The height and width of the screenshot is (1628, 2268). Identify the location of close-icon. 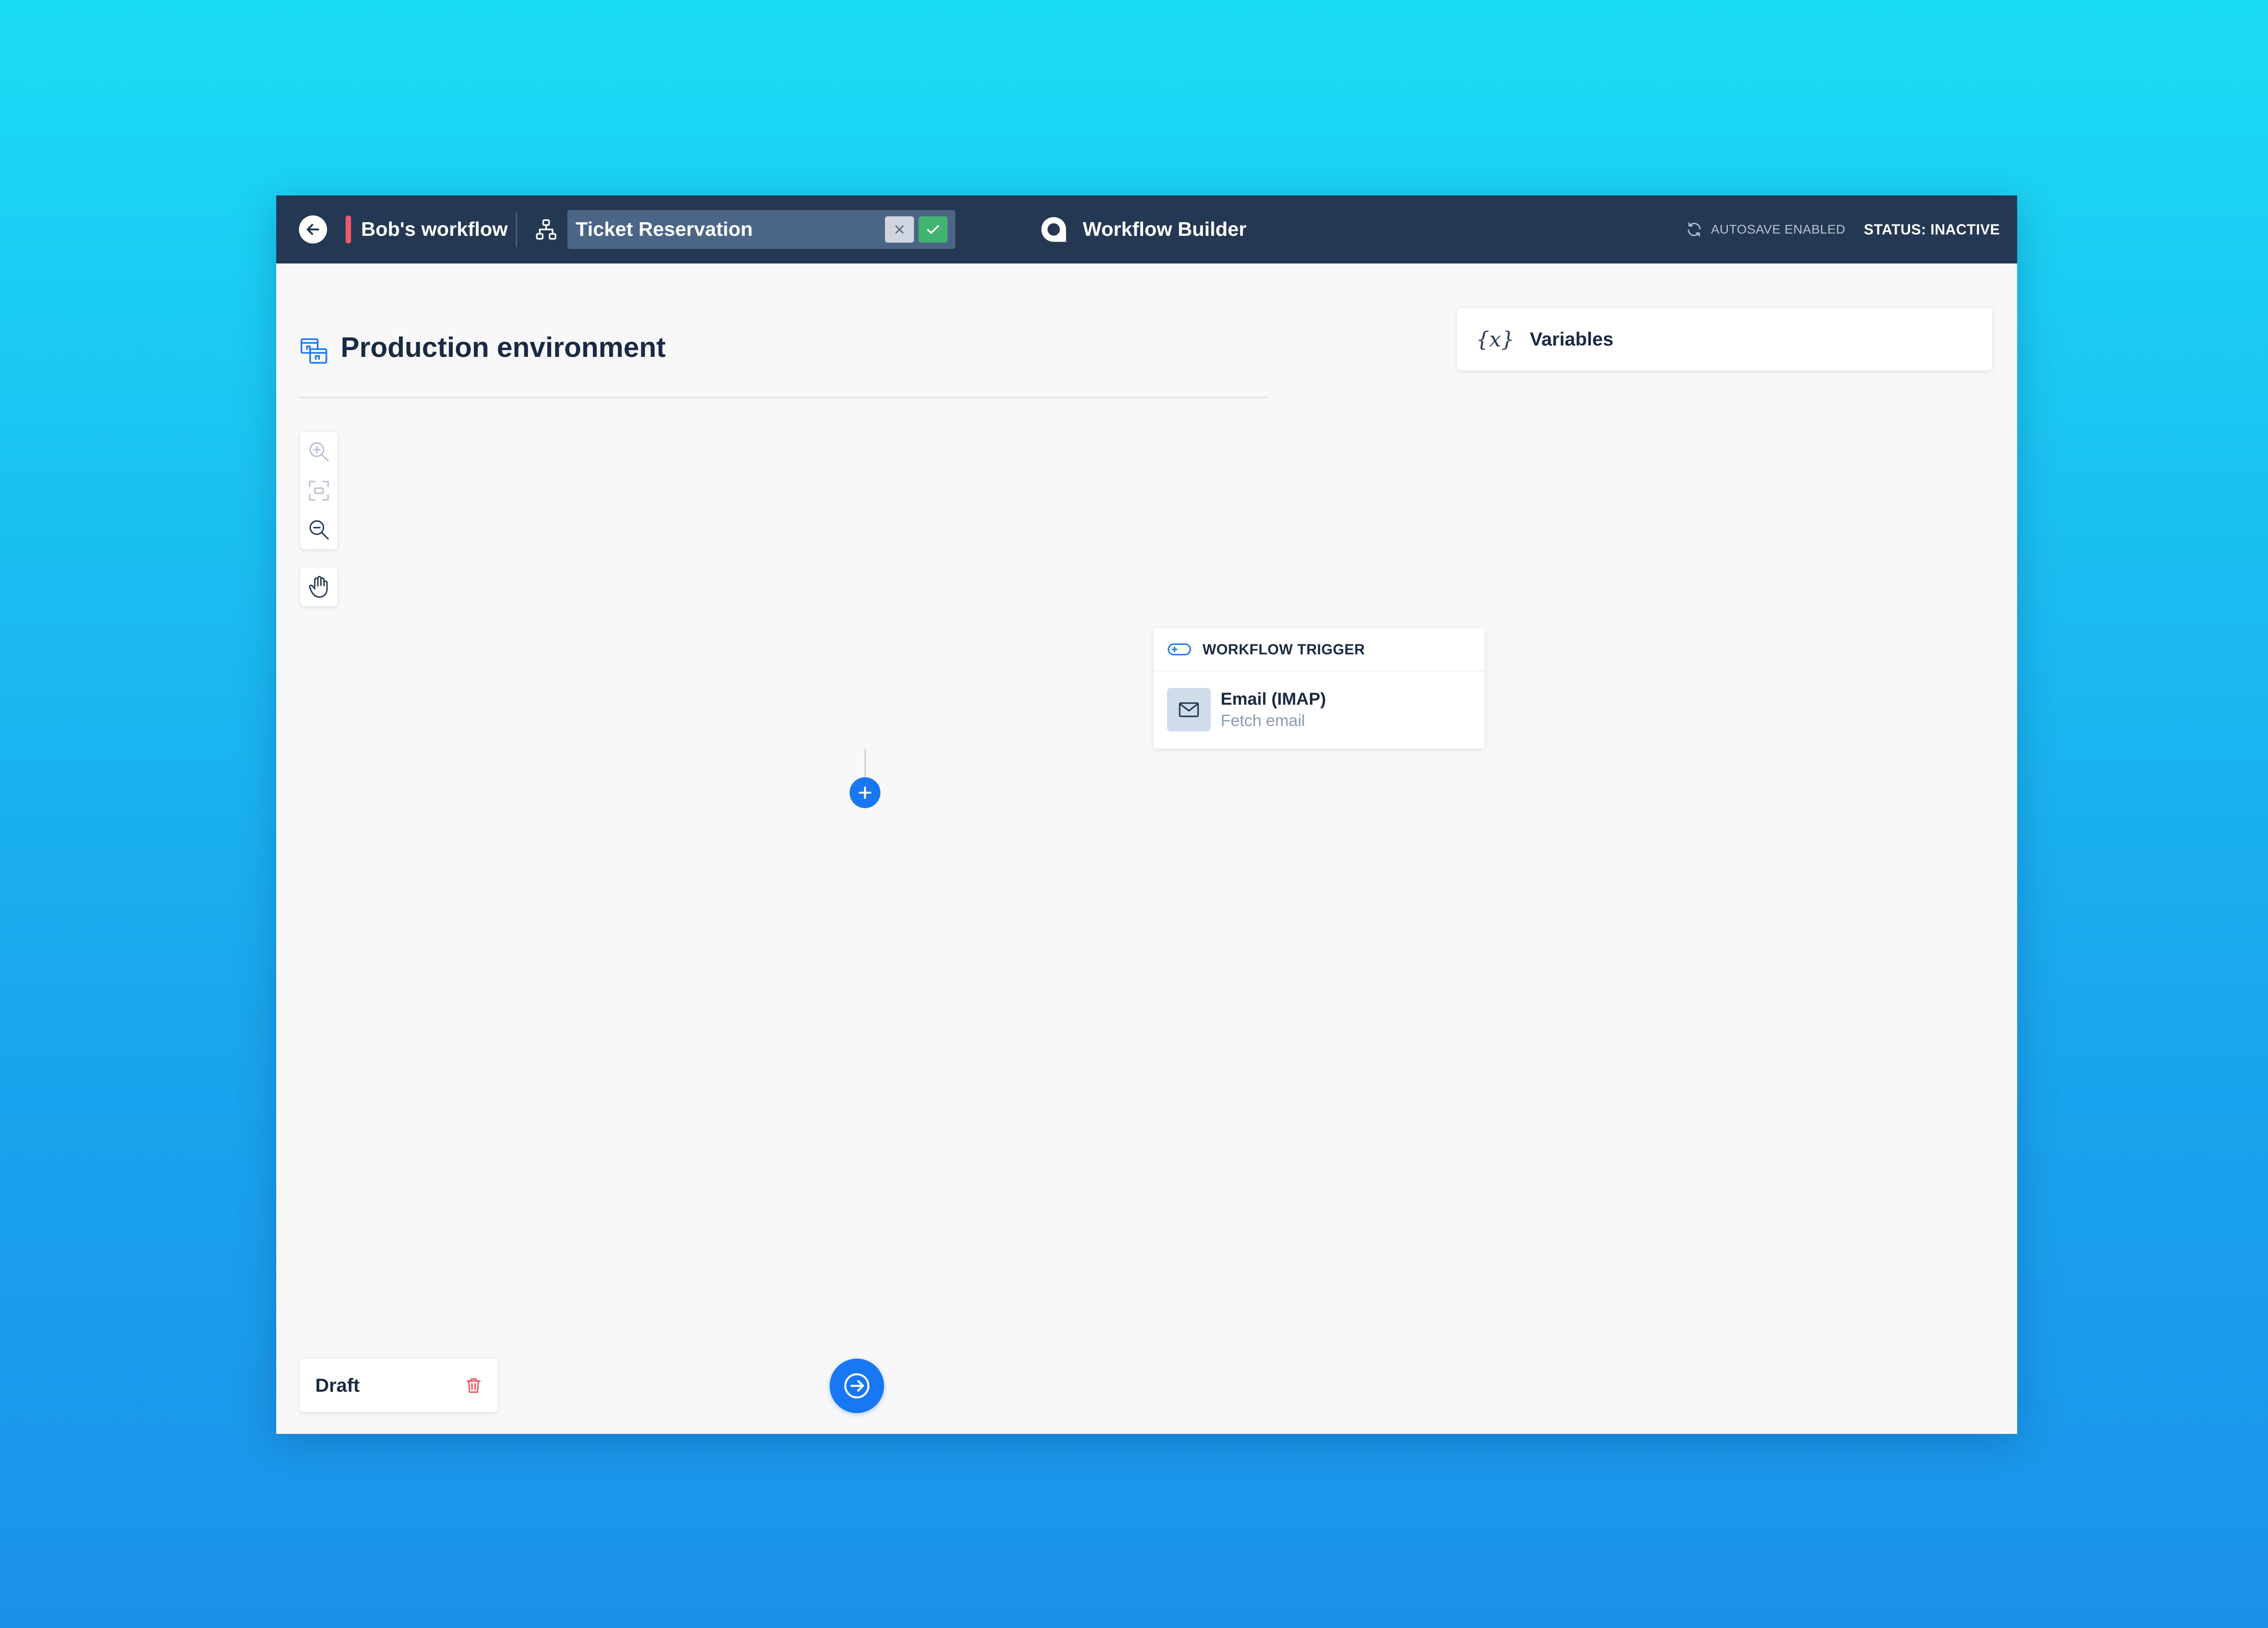
(900, 229).